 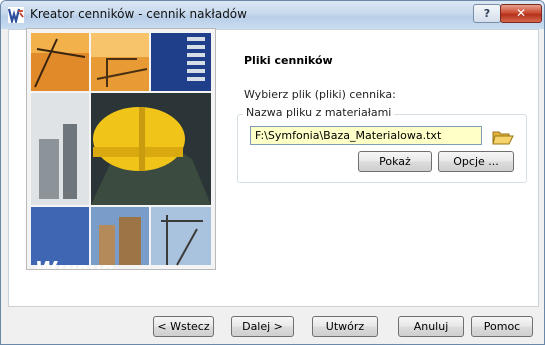 I want to click on window-title: Kreator cenników - cennik nakładów, so click(x=138, y=14).